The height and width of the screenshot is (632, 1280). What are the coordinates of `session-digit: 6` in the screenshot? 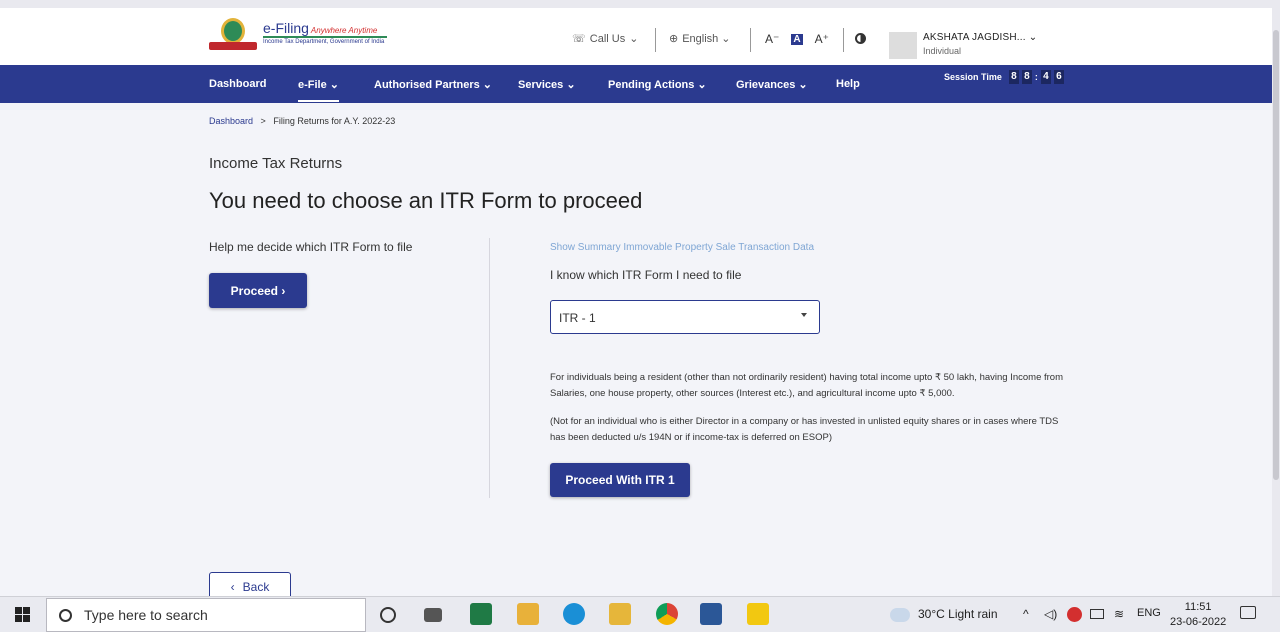 It's located at (1058, 77).